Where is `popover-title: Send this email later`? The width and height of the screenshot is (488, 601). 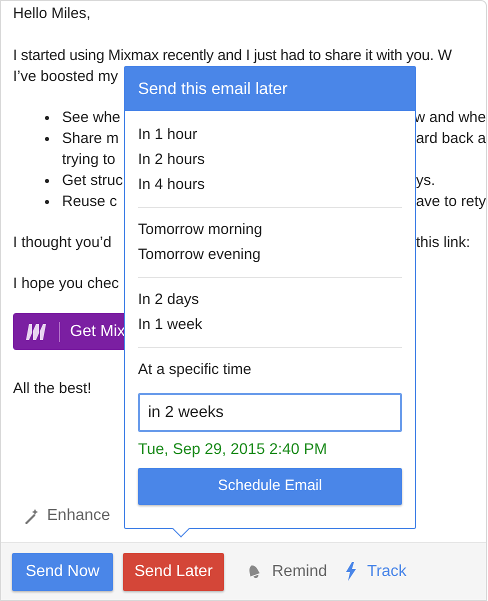 popover-title: Send this email later is located at coordinates (270, 89).